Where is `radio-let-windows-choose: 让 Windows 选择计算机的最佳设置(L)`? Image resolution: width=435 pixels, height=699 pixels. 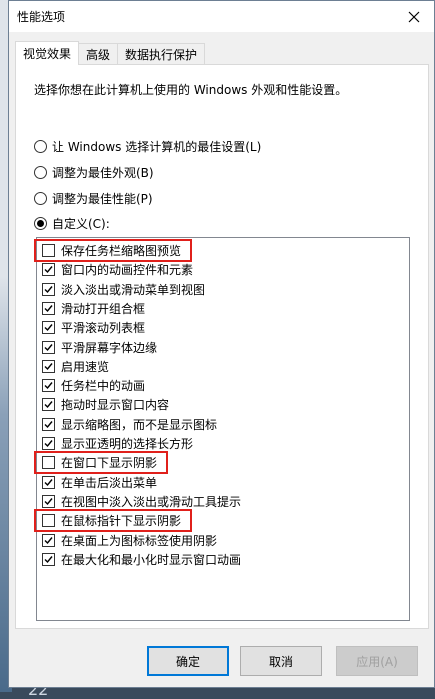
radio-let-windows-choose: 让 Windows 选择计算机的最佳设置(L) is located at coordinates (147, 146).